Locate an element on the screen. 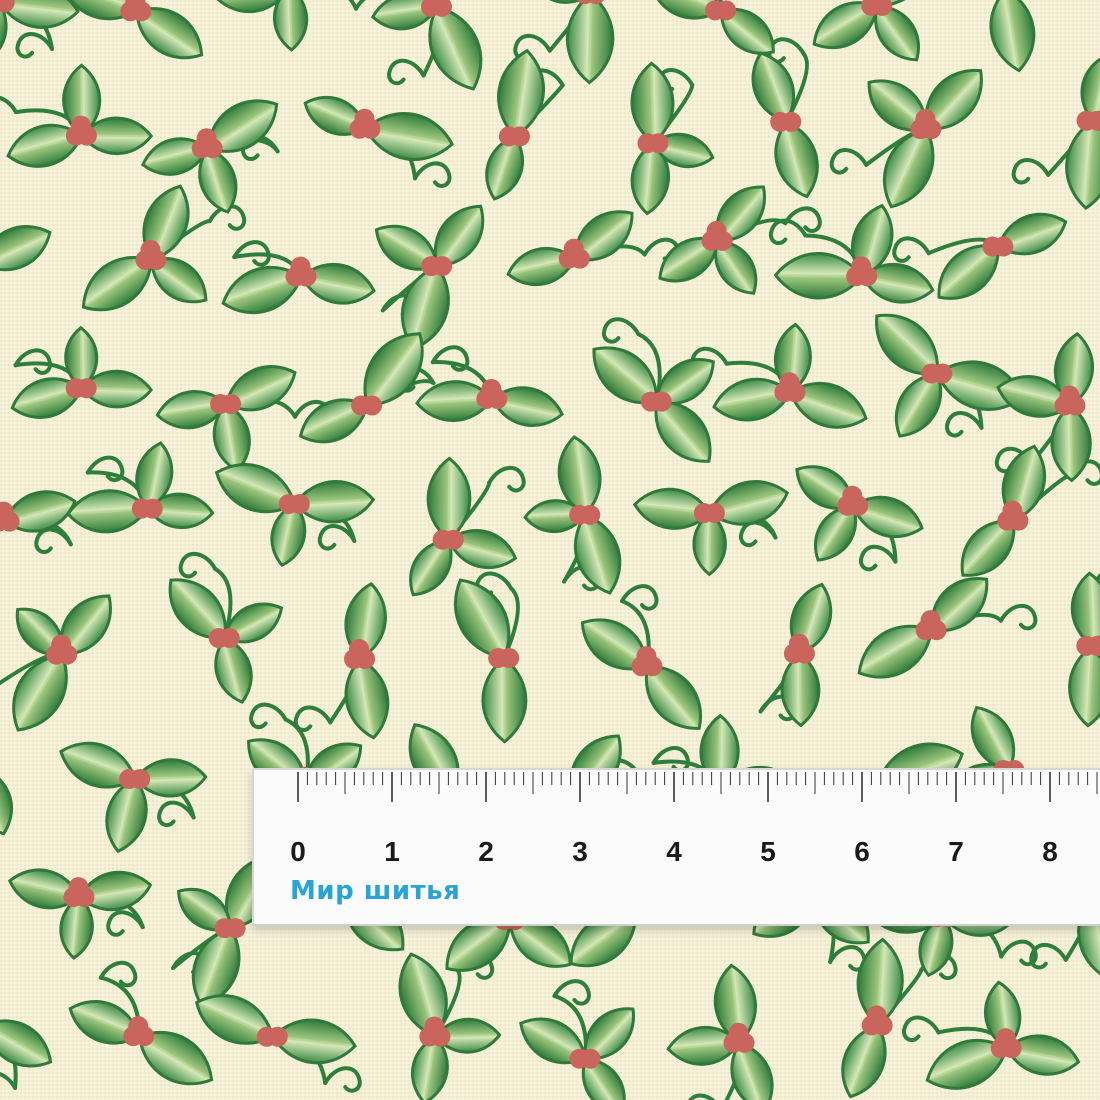 Image resolution: width=1100 pixels, height=1100 pixels. ruler-label: 7 is located at coordinates (956, 851).